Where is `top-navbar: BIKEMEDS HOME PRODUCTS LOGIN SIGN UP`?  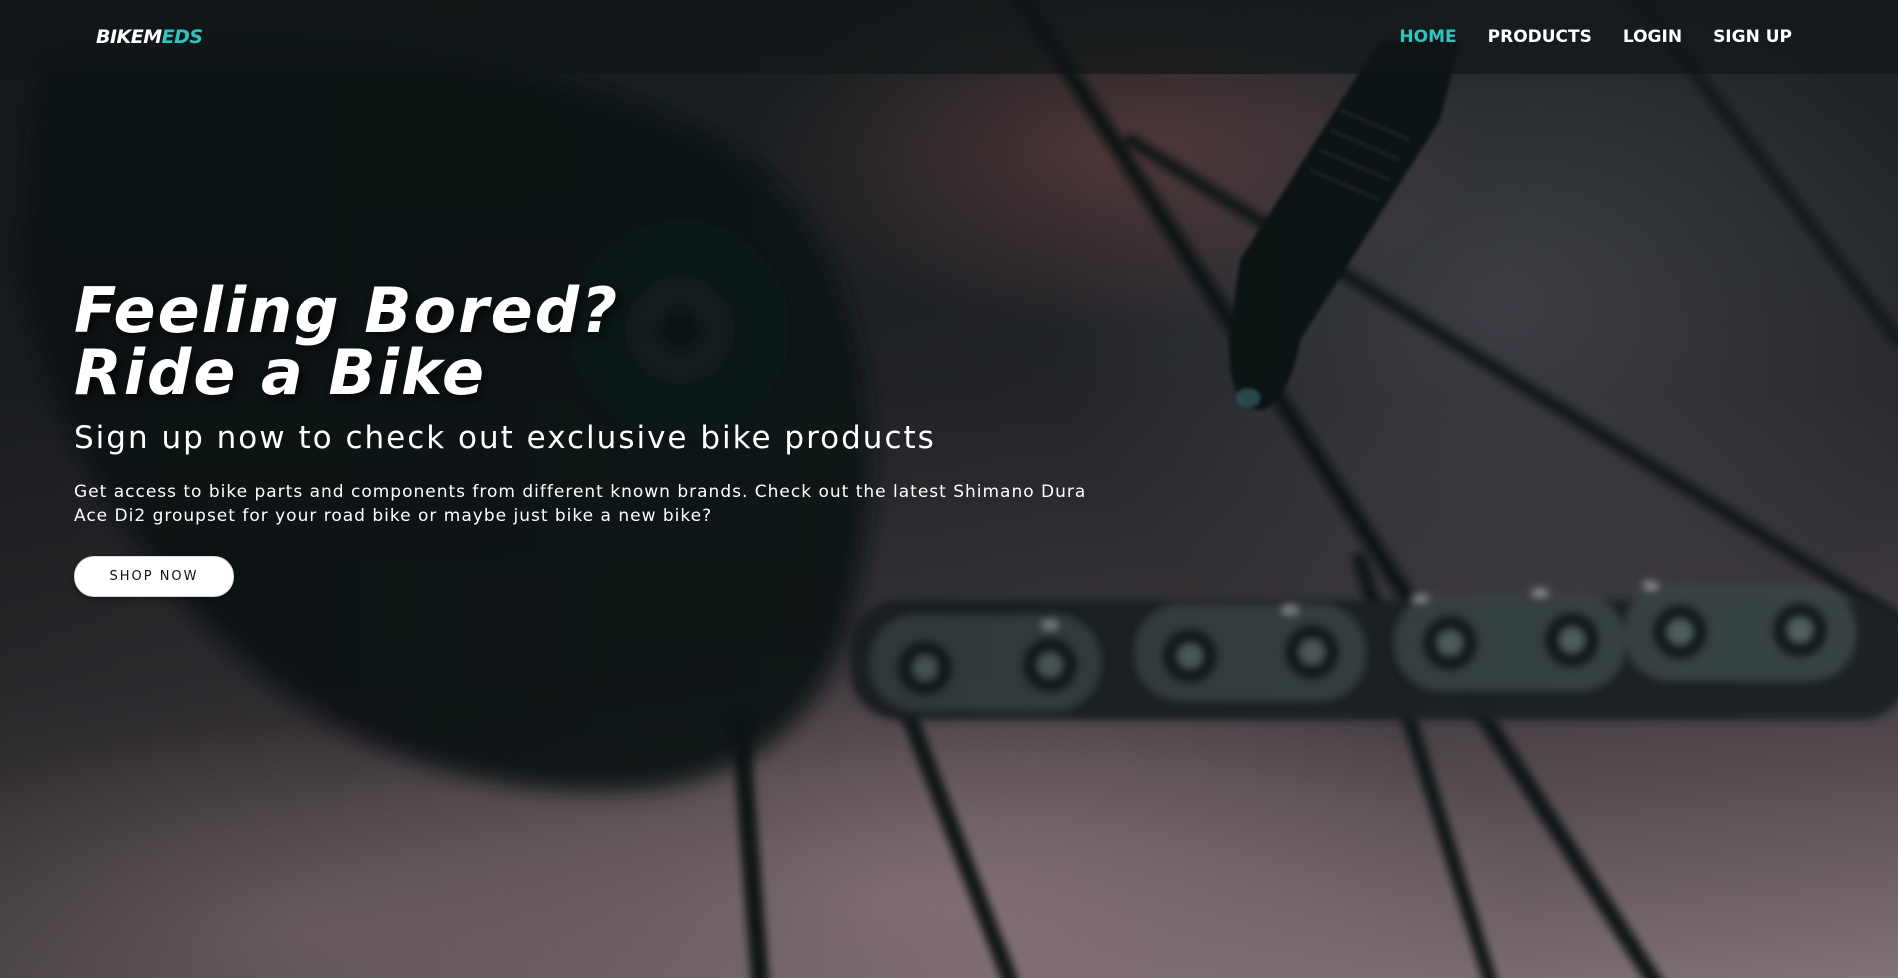 top-navbar: BIKEMEDS HOME PRODUCTS LOGIN SIGN UP is located at coordinates (949, 37).